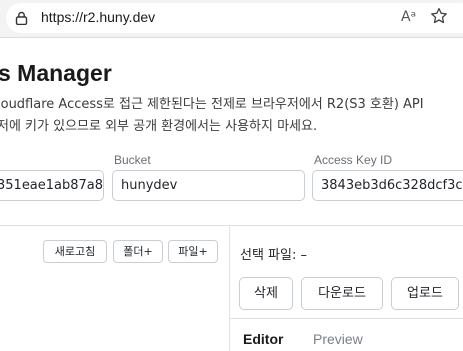  Describe the element at coordinates (132, 160) in the screenshot. I see `bucket-label: Bucket` at that location.